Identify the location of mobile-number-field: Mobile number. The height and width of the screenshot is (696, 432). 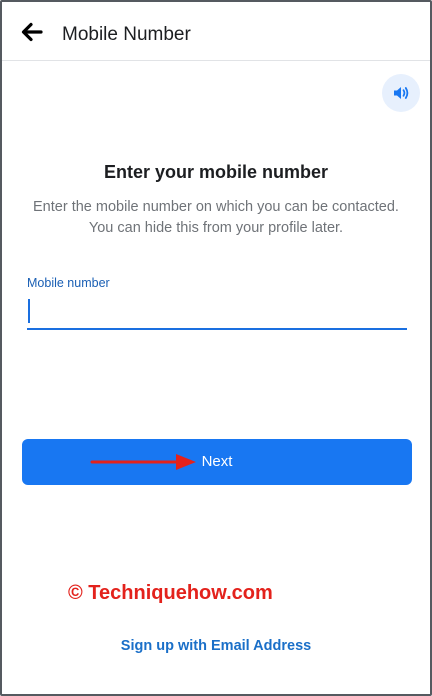
(217, 303).